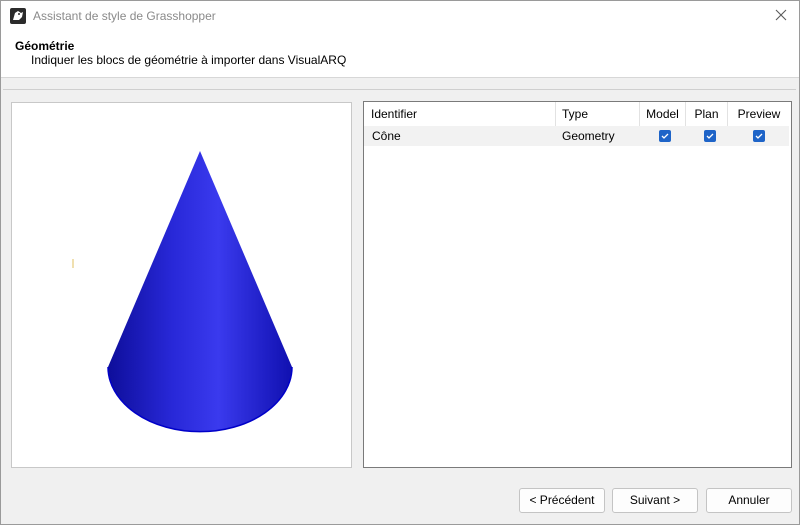 The image size is (800, 525). What do you see at coordinates (759, 114) in the screenshot?
I see `column-header-preview: Preview` at bounding box center [759, 114].